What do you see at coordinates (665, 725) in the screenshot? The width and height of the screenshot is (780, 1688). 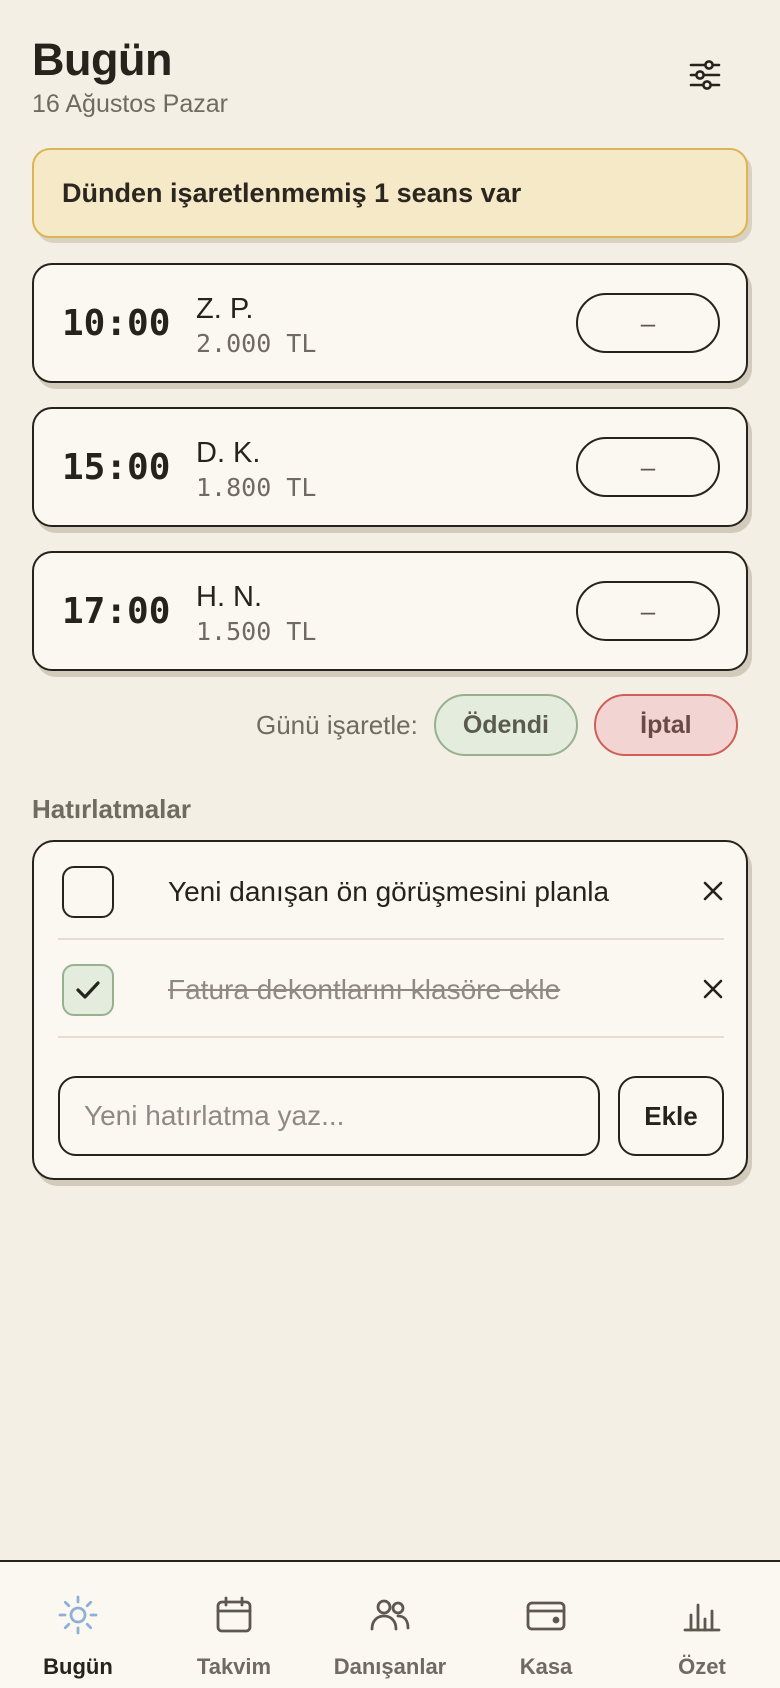 I see `mark-cancel-button: İptal` at bounding box center [665, 725].